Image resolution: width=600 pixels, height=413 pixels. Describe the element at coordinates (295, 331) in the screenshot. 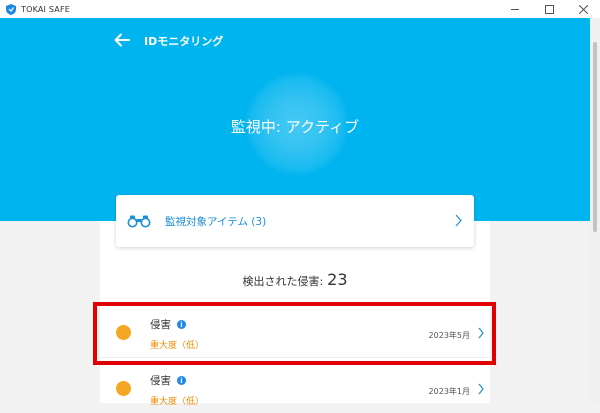

I see `breach-list-item: 侵害 i 重大度（低） 2023年5月` at that location.